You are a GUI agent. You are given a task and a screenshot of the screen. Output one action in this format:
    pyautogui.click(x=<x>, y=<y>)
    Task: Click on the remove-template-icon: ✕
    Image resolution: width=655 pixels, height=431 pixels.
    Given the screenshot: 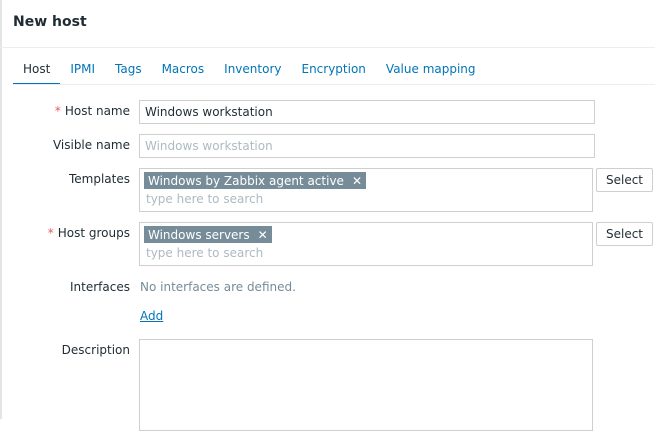 What is the action you would take?
    pyautogui.click(x=357, y=181)
    